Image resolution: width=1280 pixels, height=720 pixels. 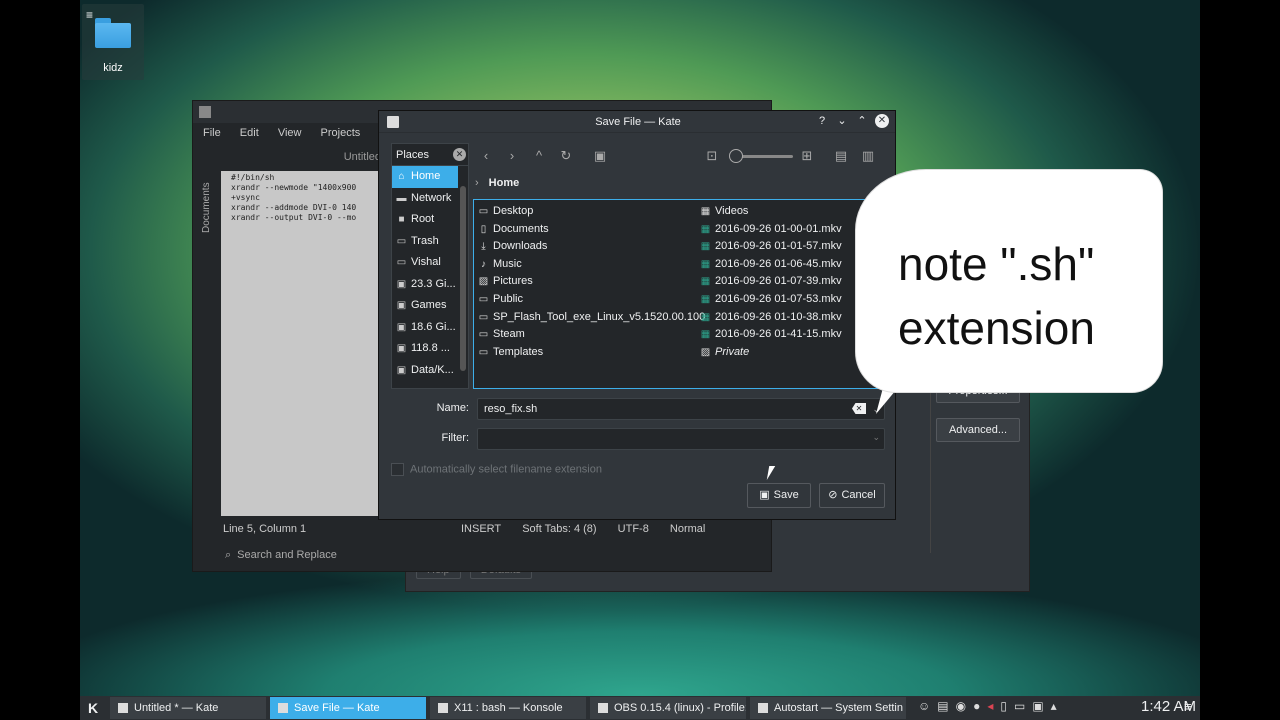 What do you see at coordinates (841, 156) in the screenshot?
I see `new-folder-icon: ▤` at bounding box center [841, 156].